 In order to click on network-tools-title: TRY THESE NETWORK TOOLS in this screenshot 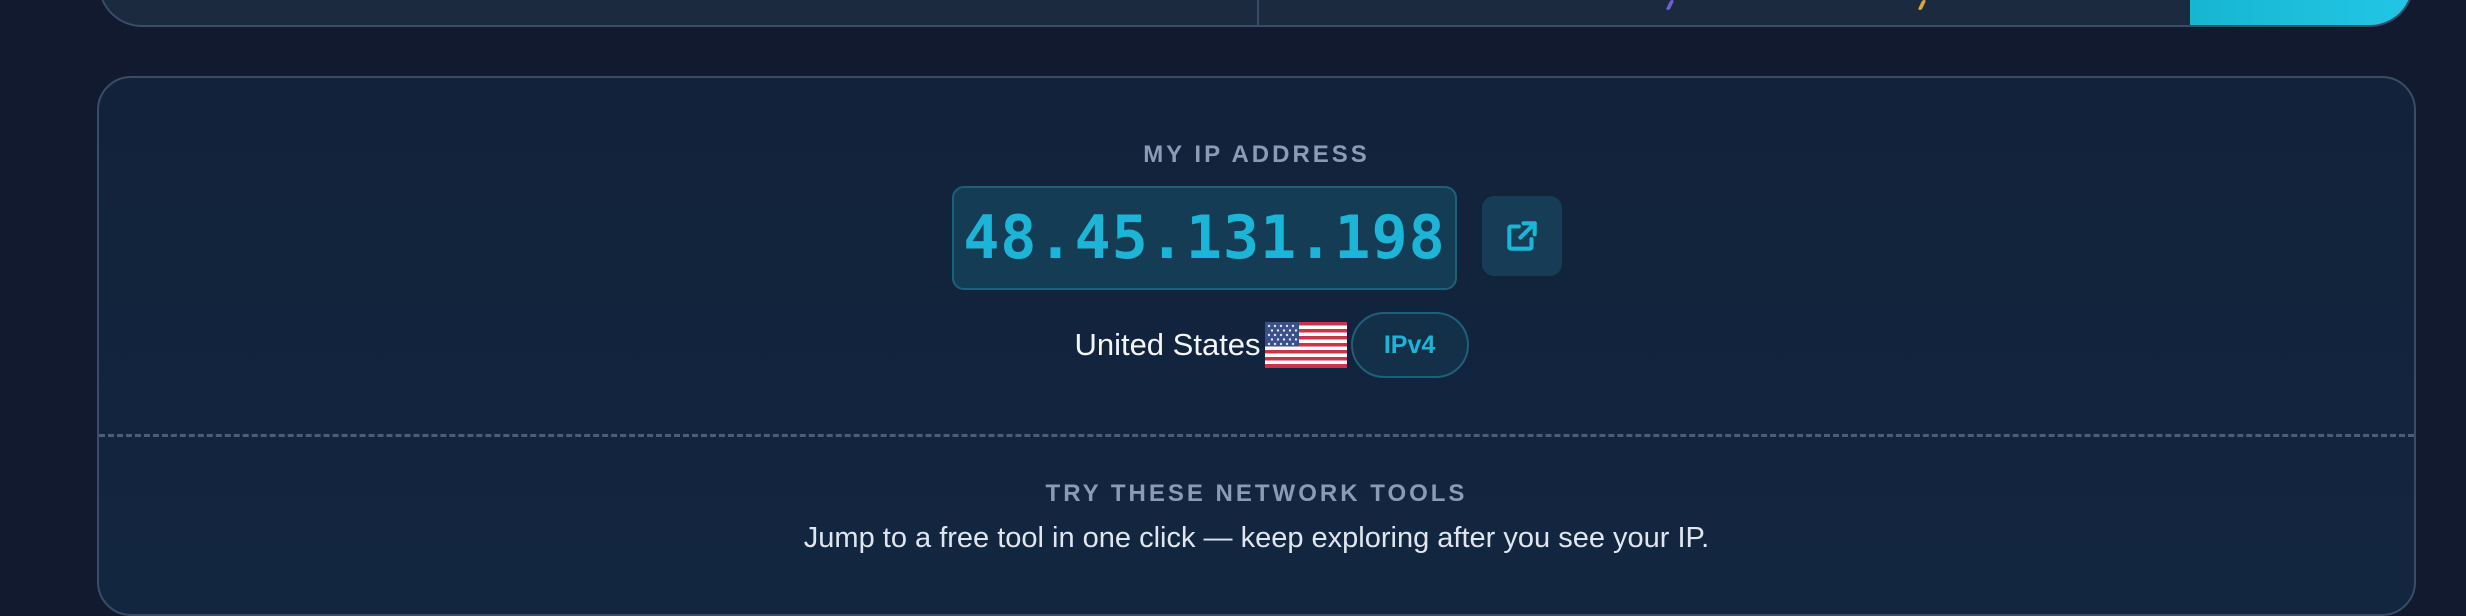, I will do `click(1256, 493)`.